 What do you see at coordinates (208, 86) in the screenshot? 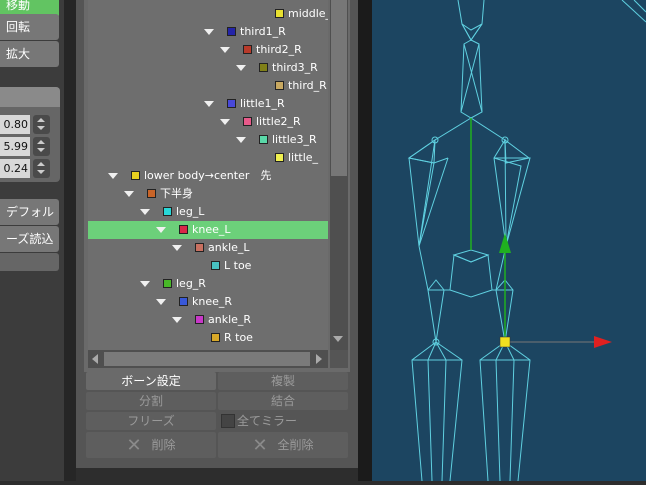
I see `tree-row: third_R` at bounding box center [208, 86].